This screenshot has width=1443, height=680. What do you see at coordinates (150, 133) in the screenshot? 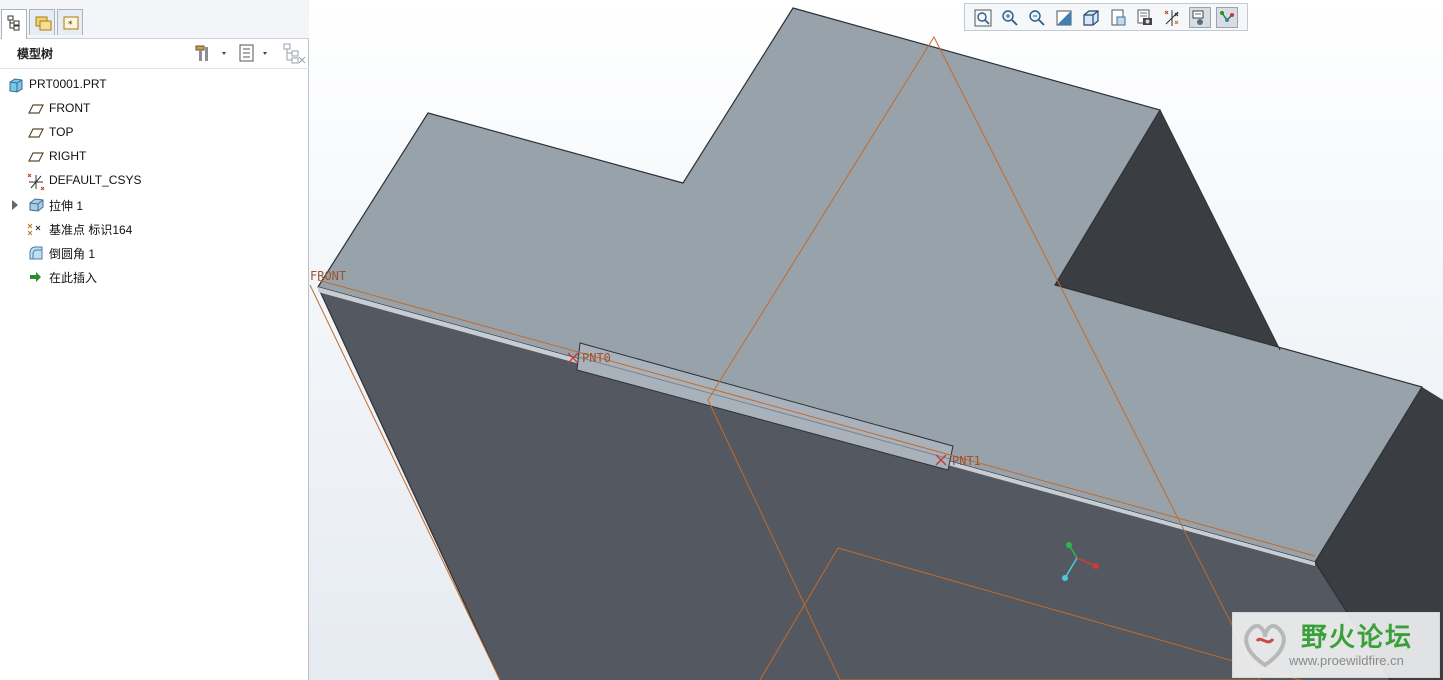
I see `tree-item-top: TOP` at bounding box center [150, 133].